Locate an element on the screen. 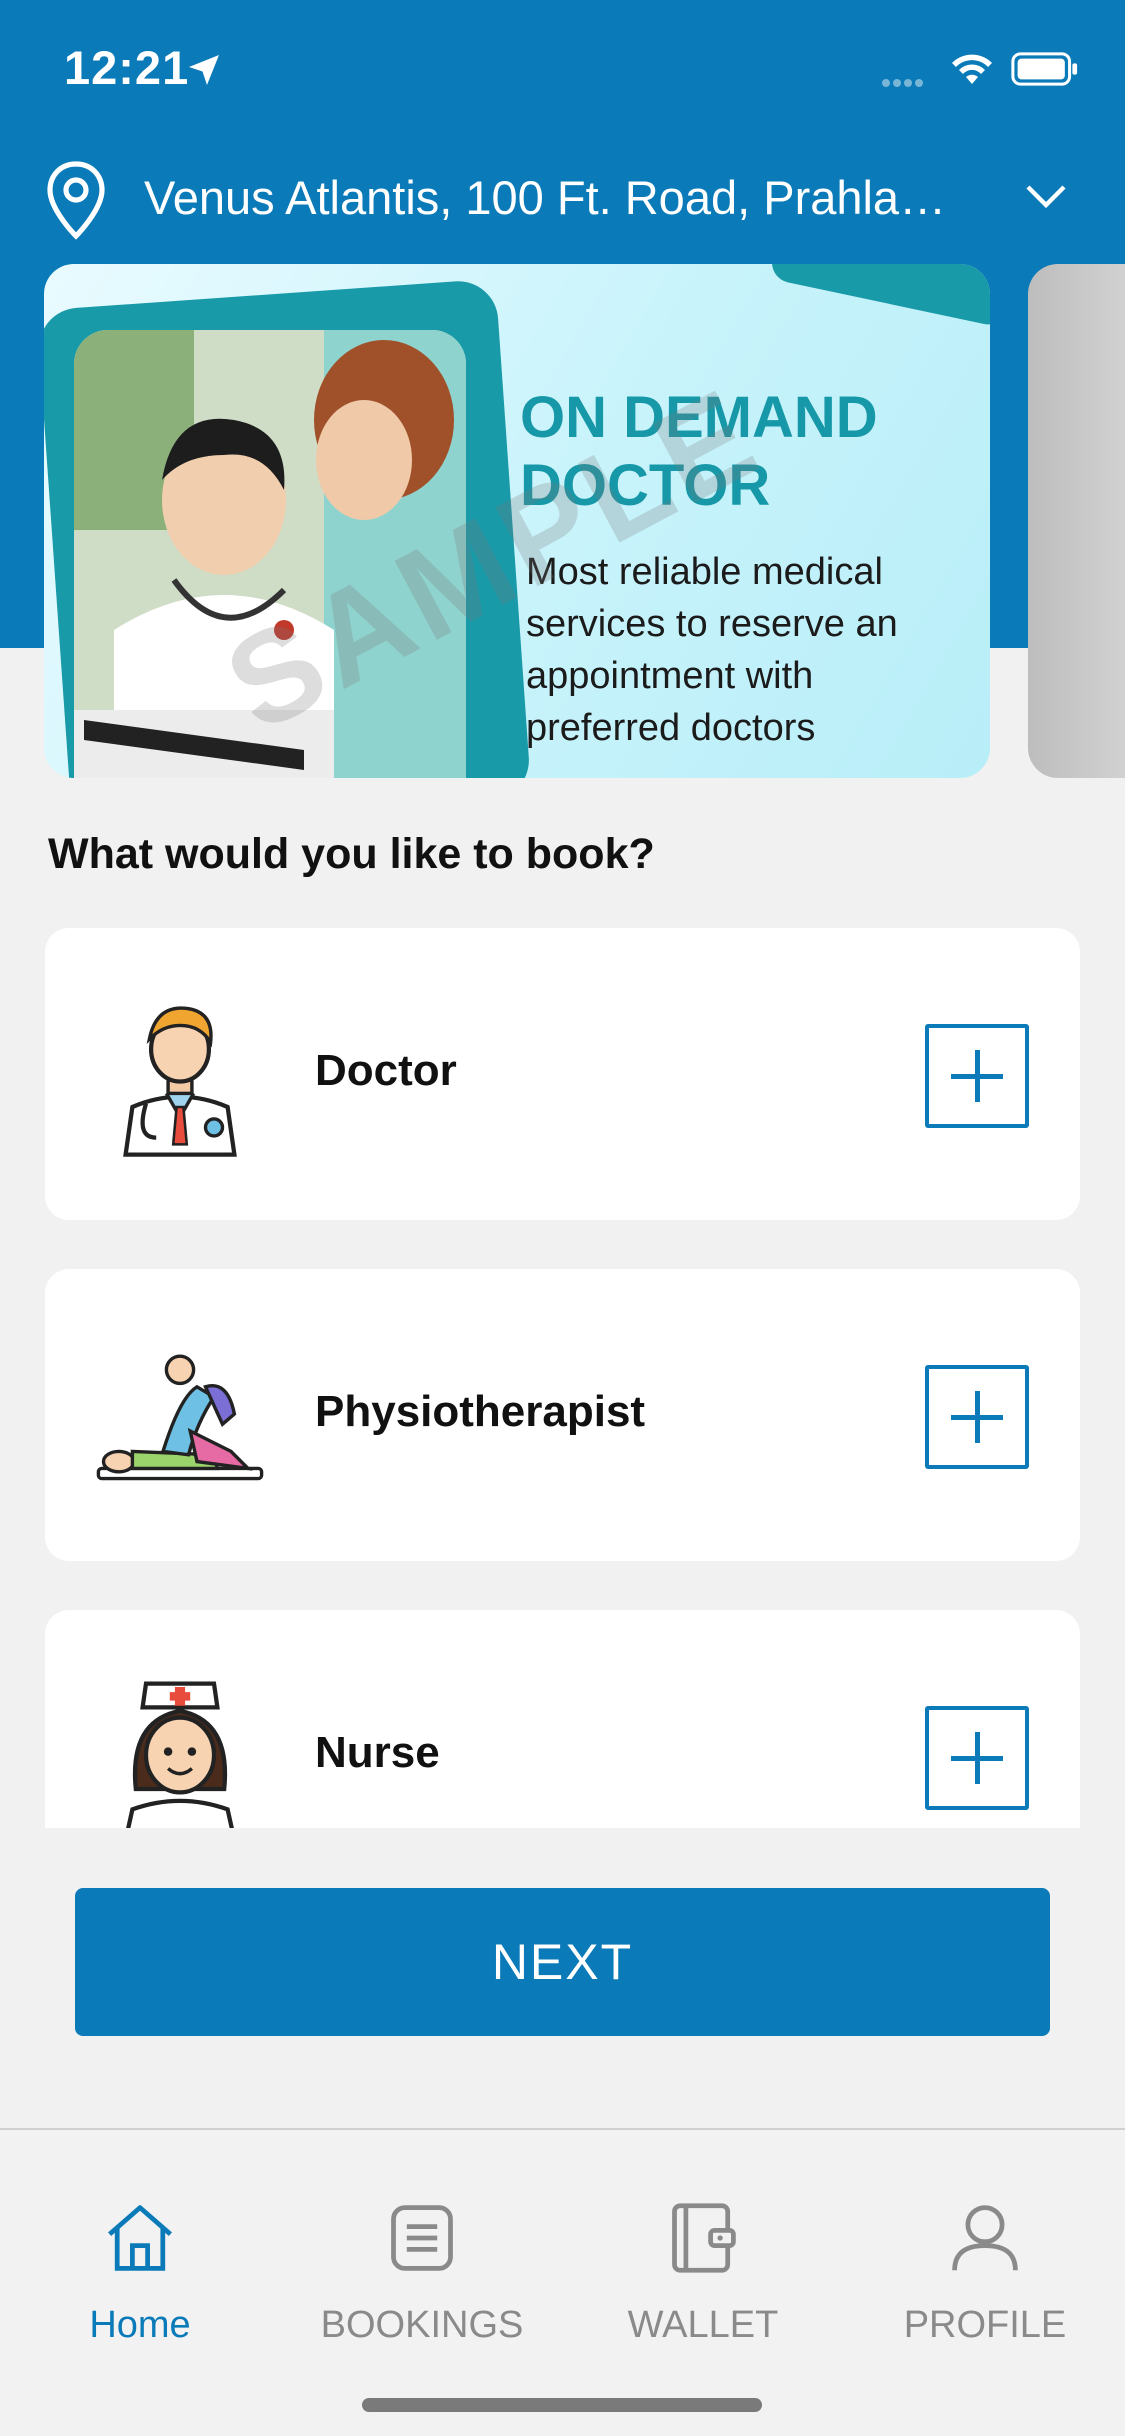 The image size is (1125, 2436). wifi-icon is located at coordinates (972, 69).